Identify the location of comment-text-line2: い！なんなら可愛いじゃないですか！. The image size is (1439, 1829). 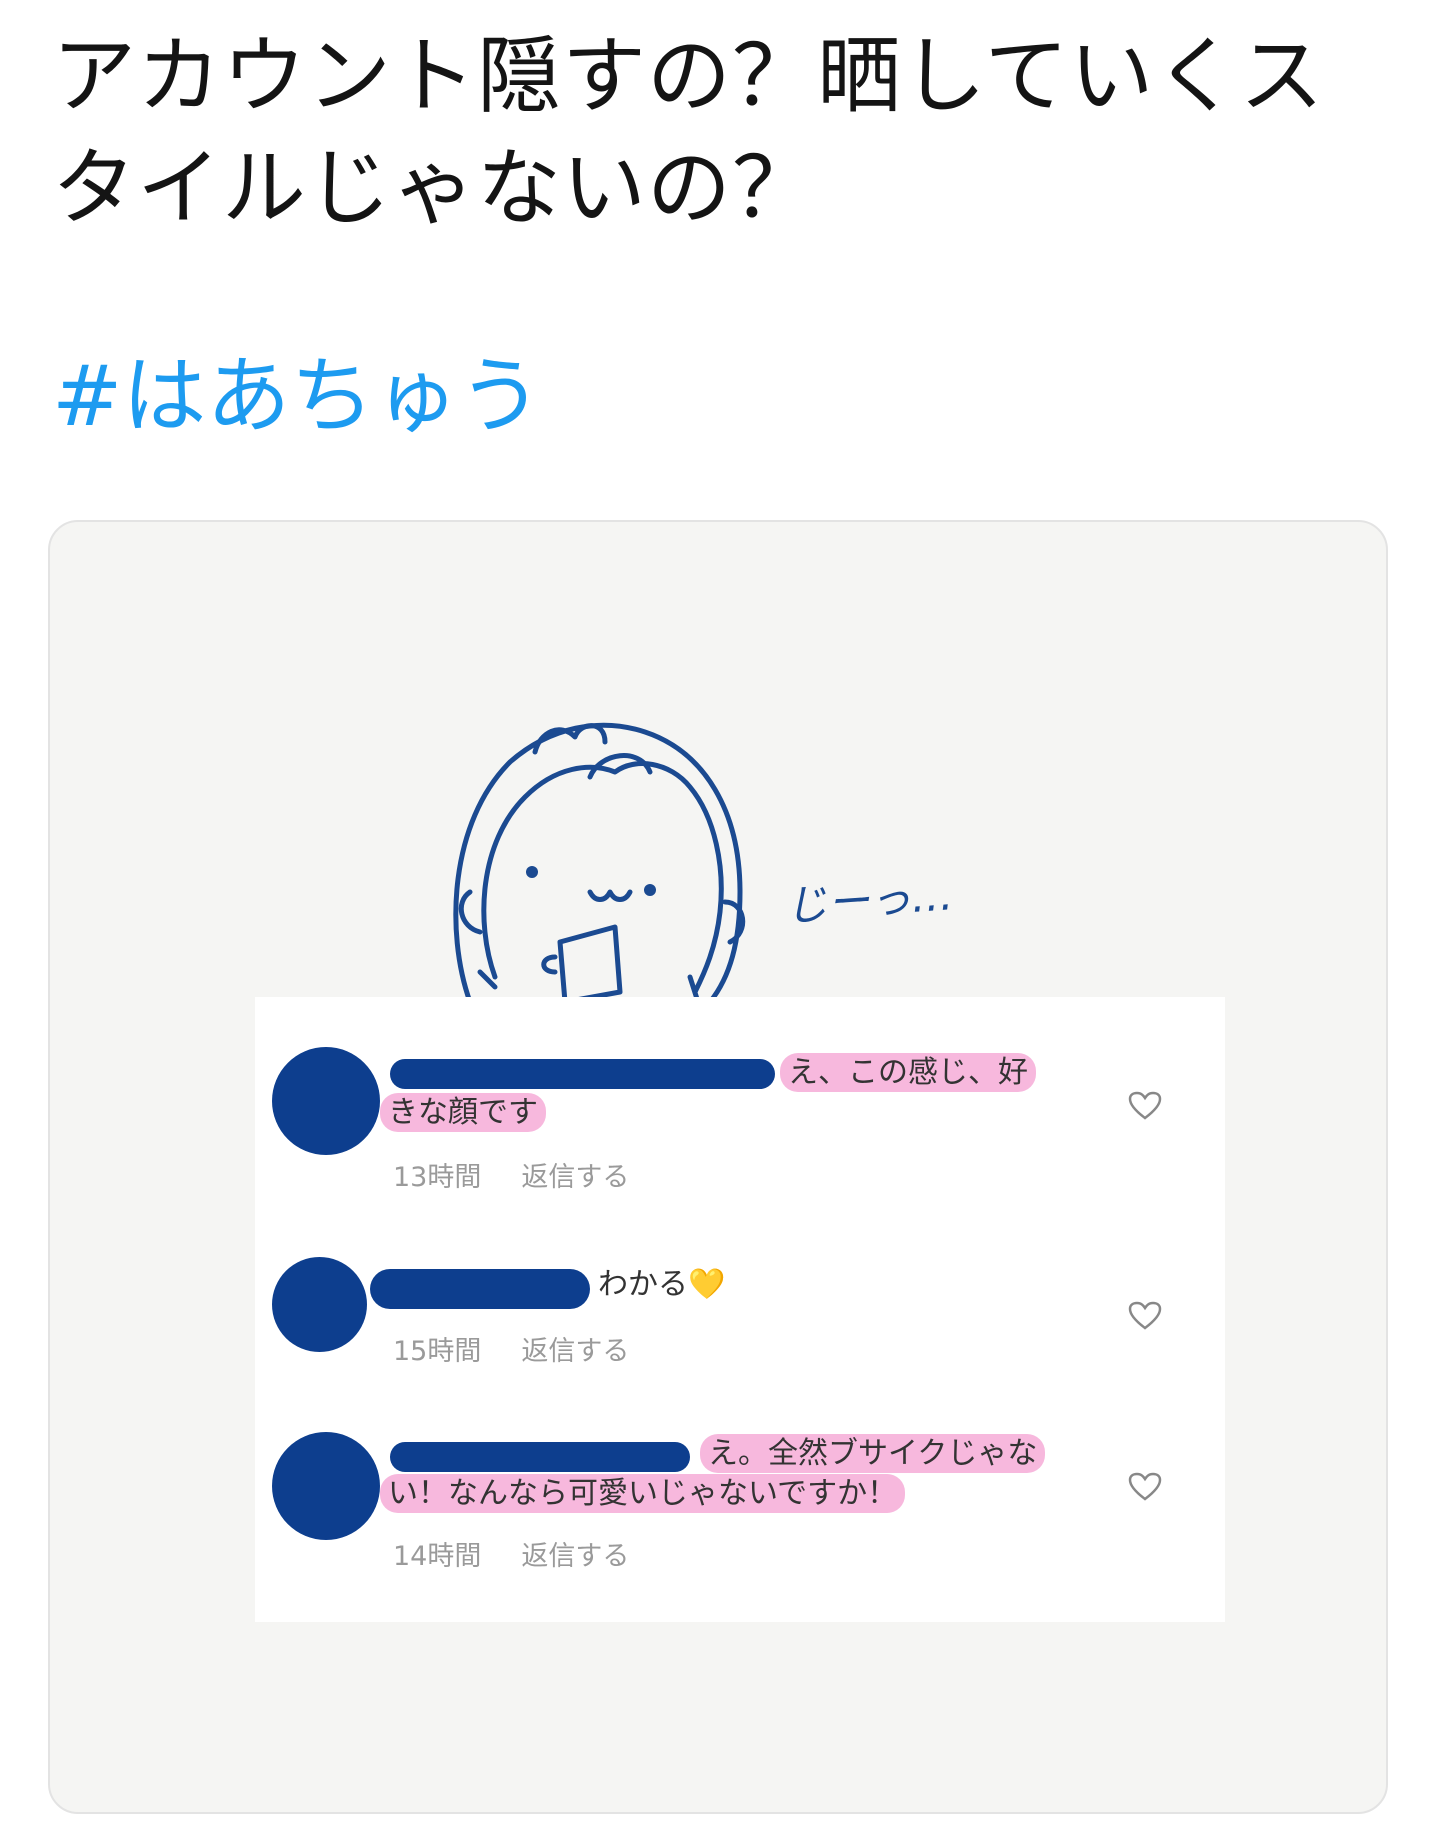
(643, 1494).